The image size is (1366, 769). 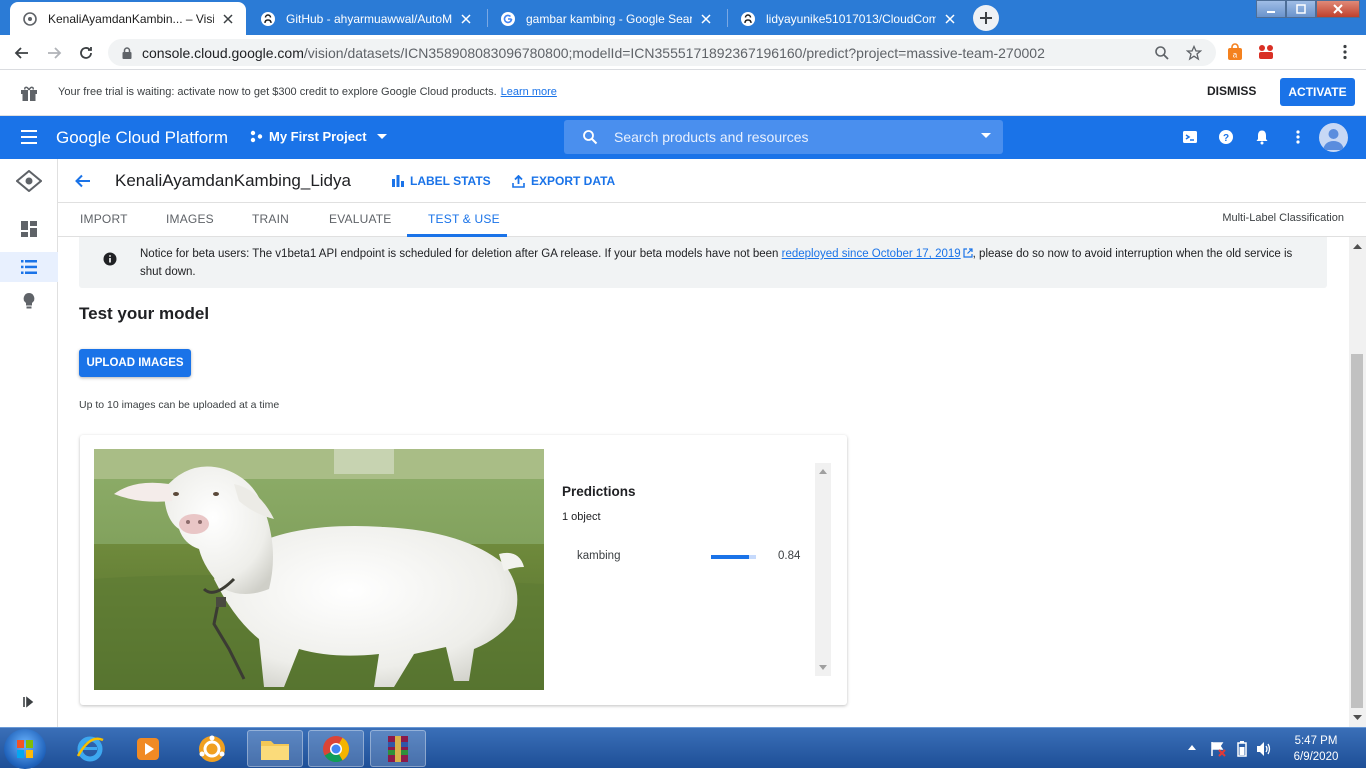 I want to click on chrome-app, so click(x=336, y=748).